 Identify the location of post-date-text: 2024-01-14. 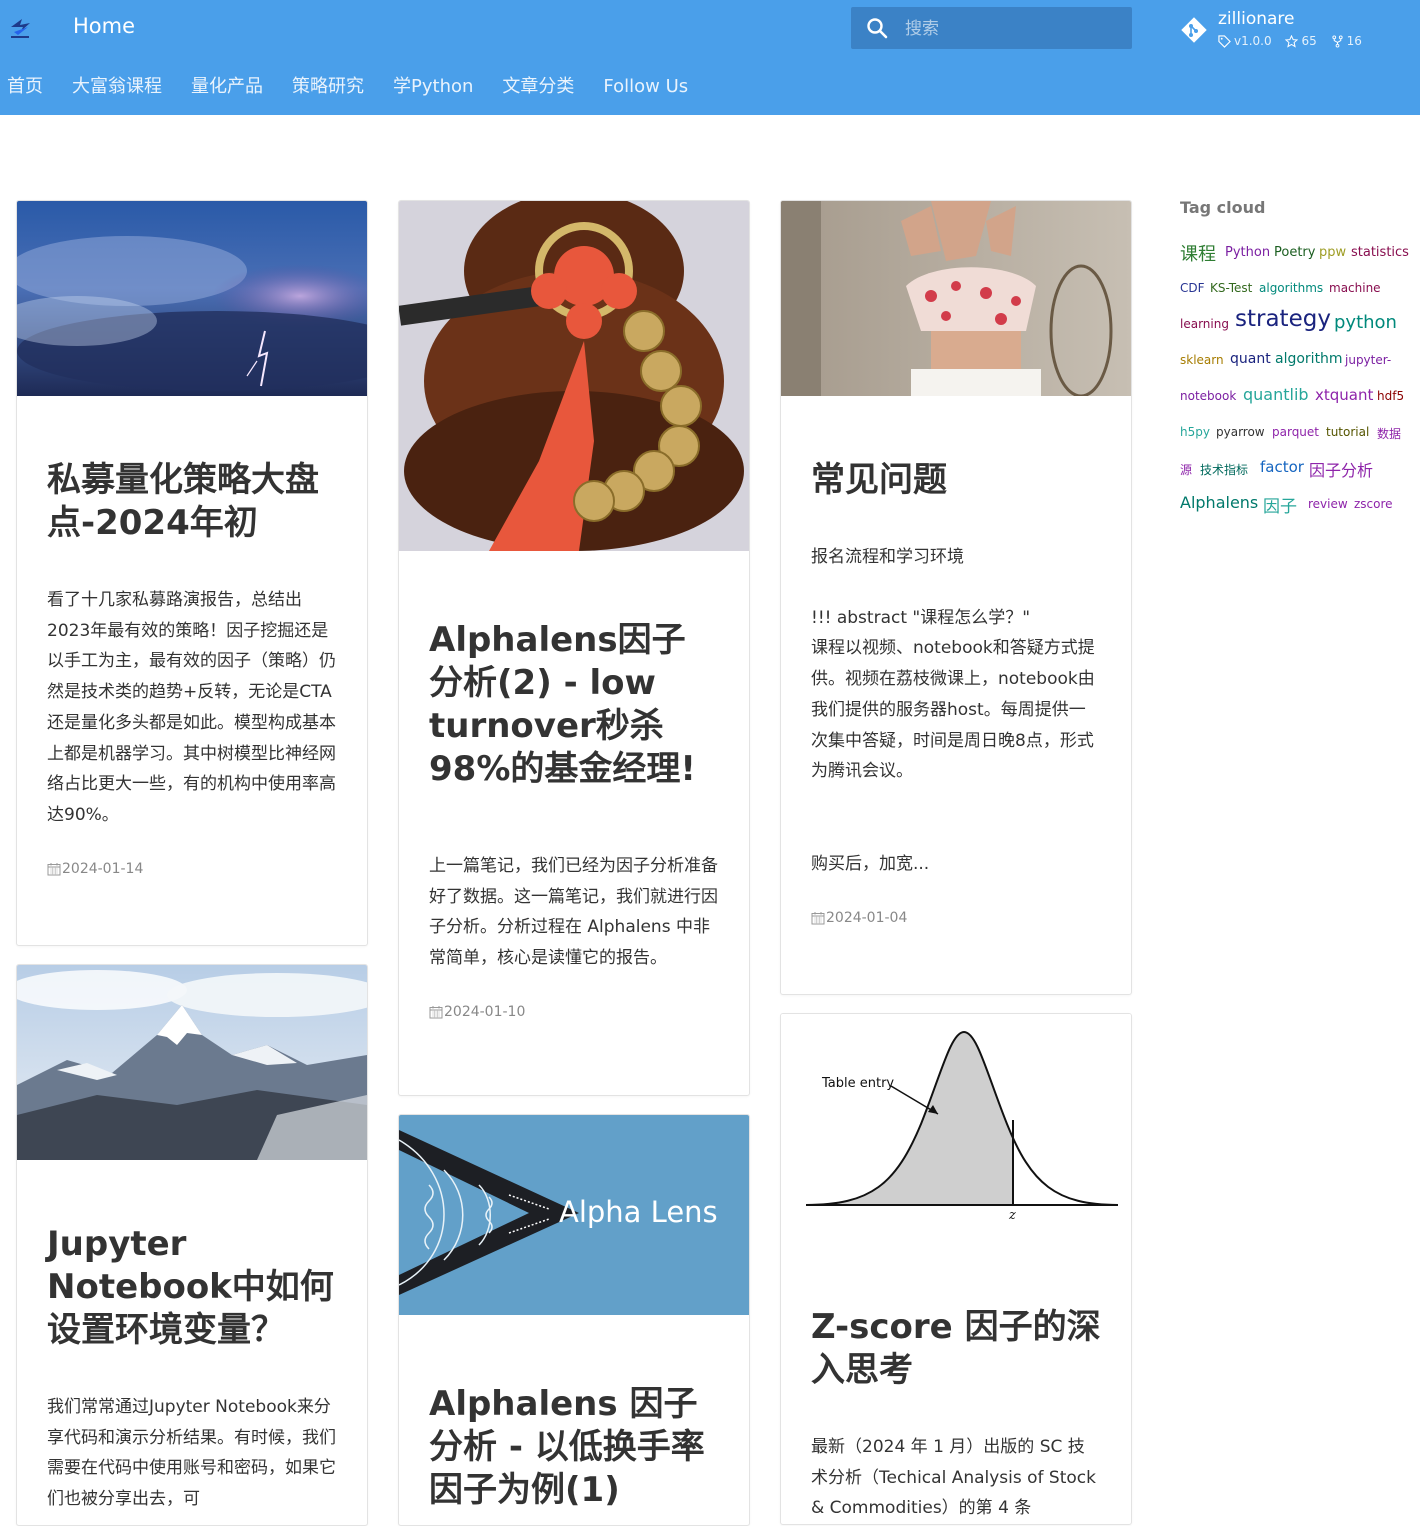
(103, 868).